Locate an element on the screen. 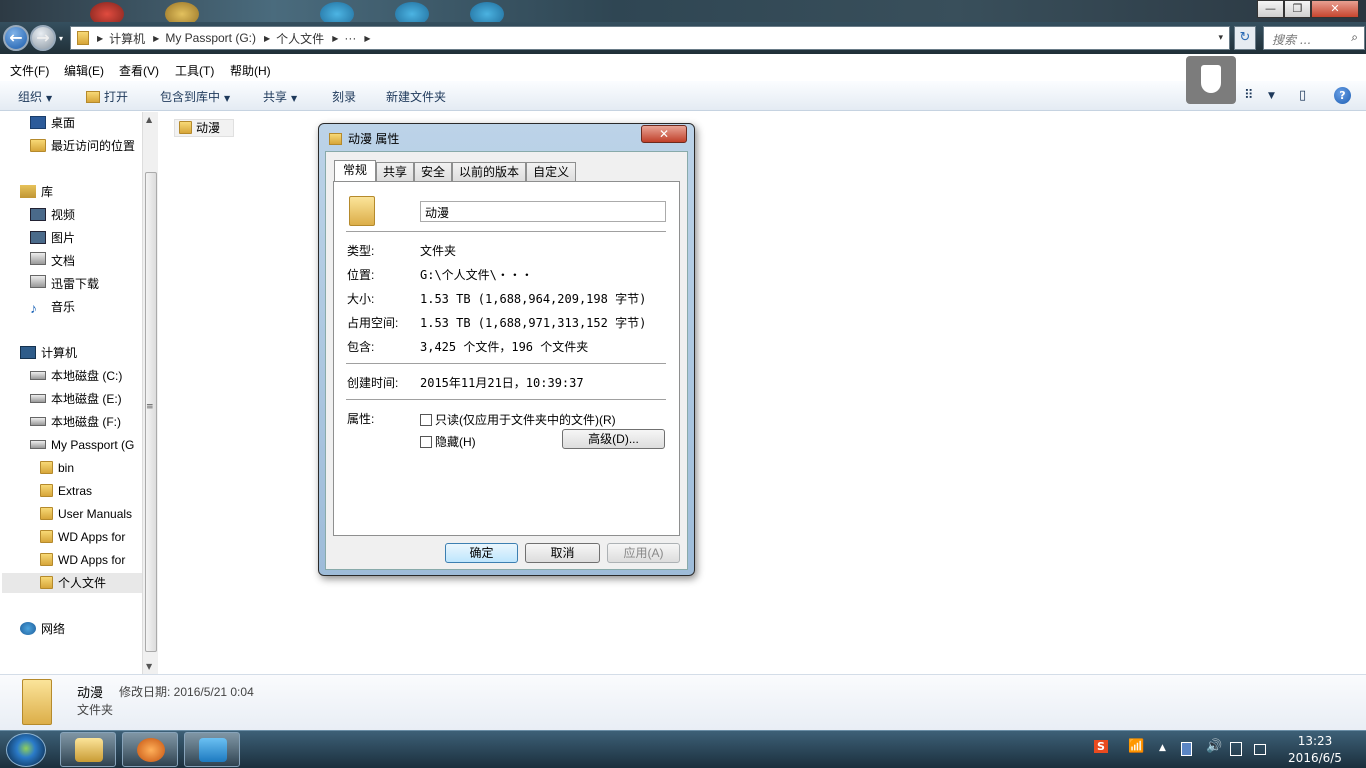  sidebar-item-extras: Extras is located at coordinates (66, 491).